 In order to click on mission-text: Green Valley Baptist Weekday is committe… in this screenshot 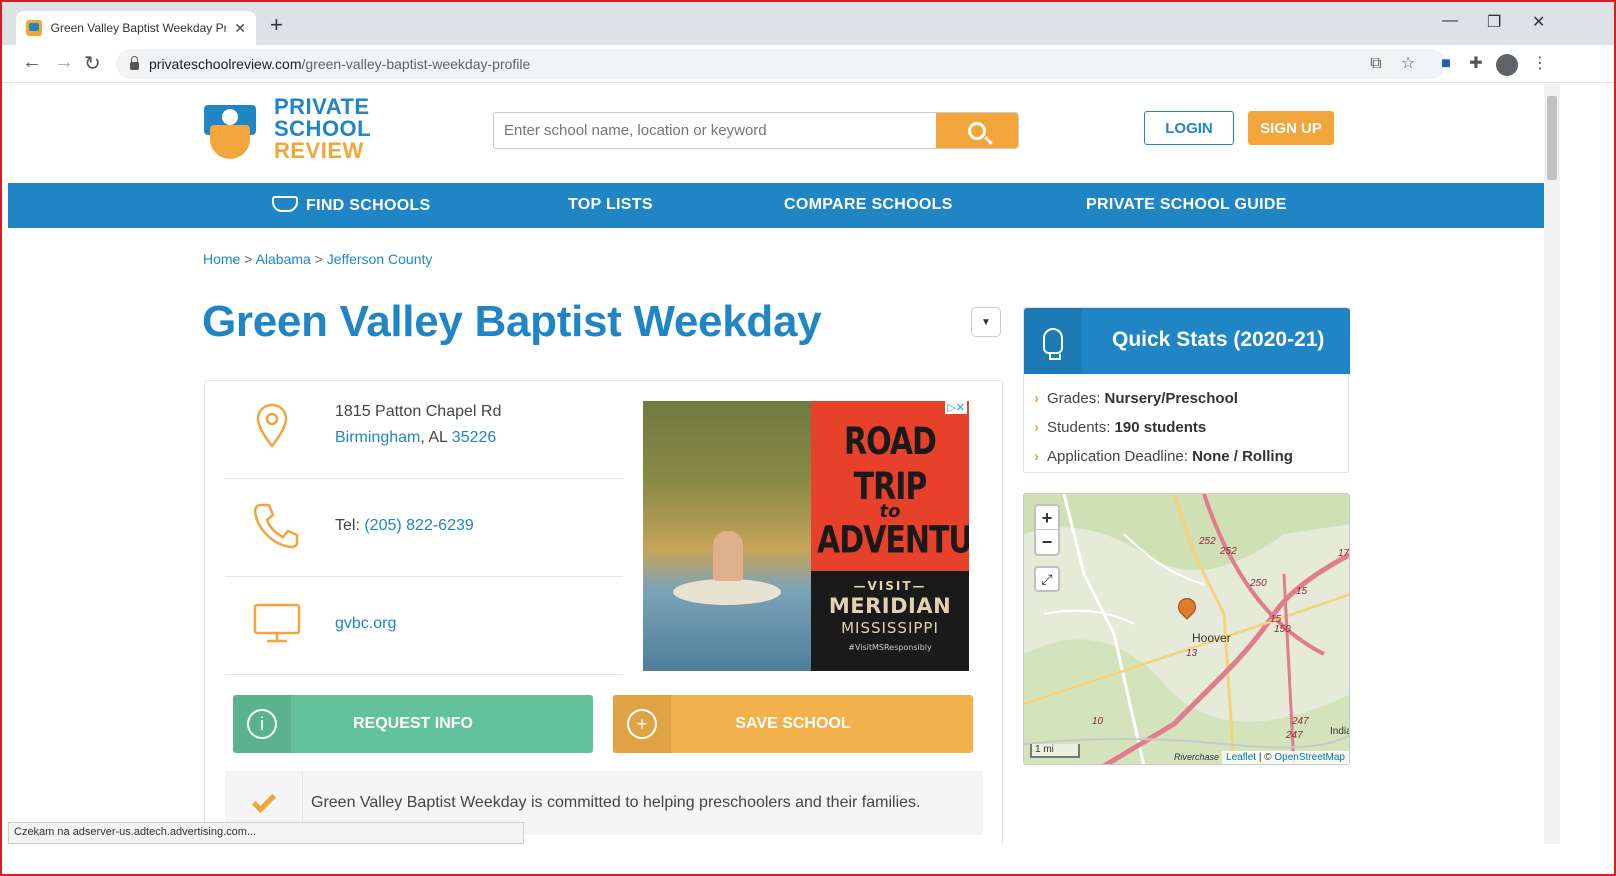, I will do `click(616, 802)`.